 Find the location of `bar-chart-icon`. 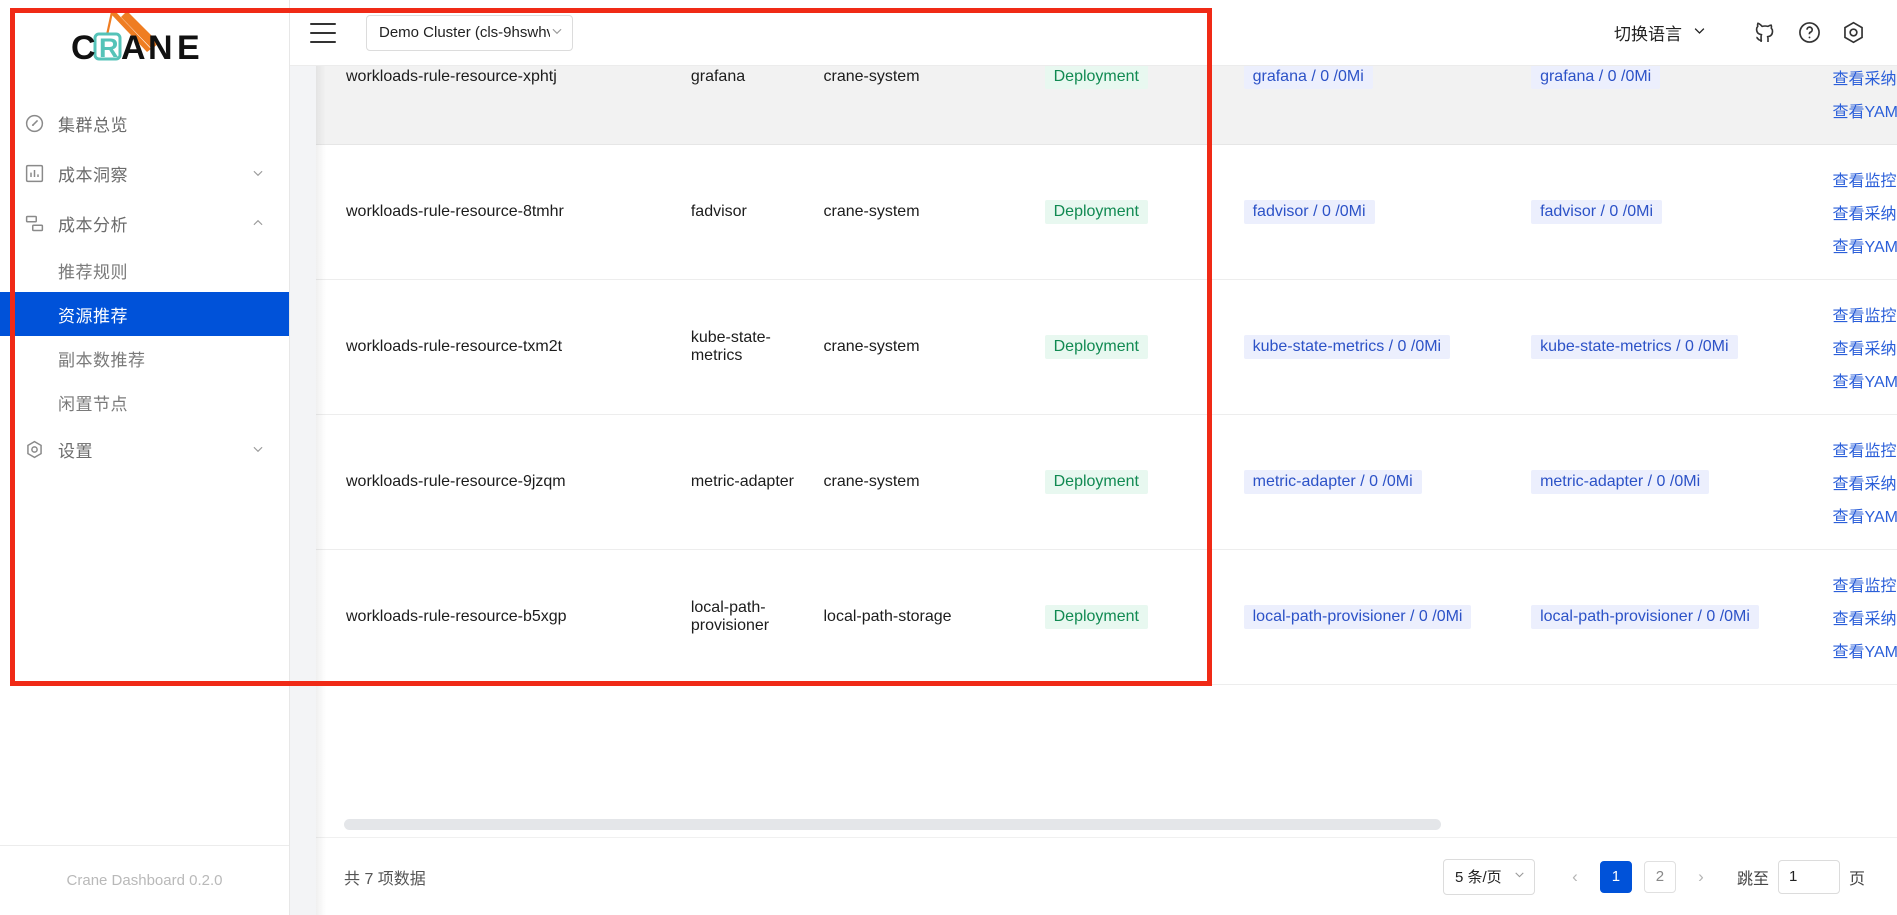

bar-chart-icon is located at coordinates (37, 173).